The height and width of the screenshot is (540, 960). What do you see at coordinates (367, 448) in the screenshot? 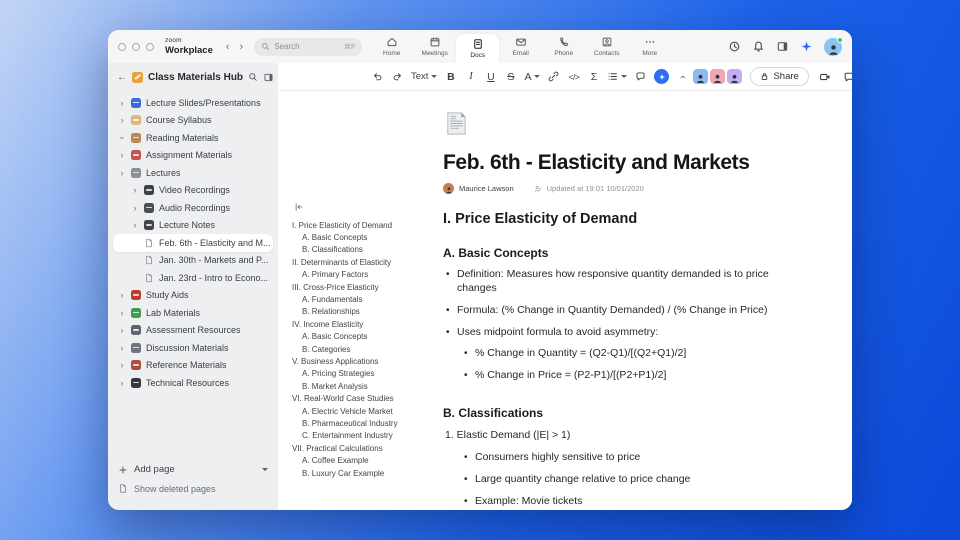
I see `outline-item: VII. Practical Calculations` at bounding box center [367, 448].